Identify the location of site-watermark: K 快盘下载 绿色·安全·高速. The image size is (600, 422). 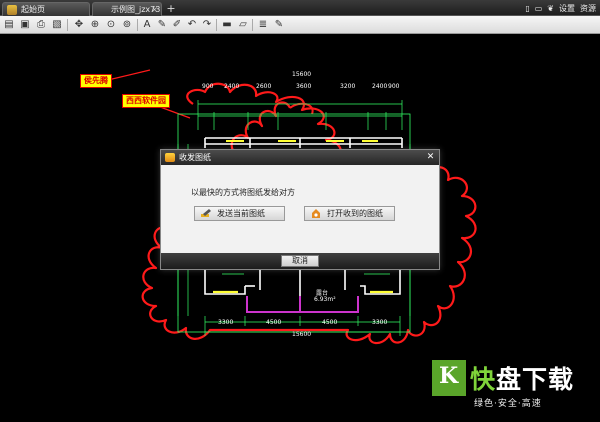
(514, 376).